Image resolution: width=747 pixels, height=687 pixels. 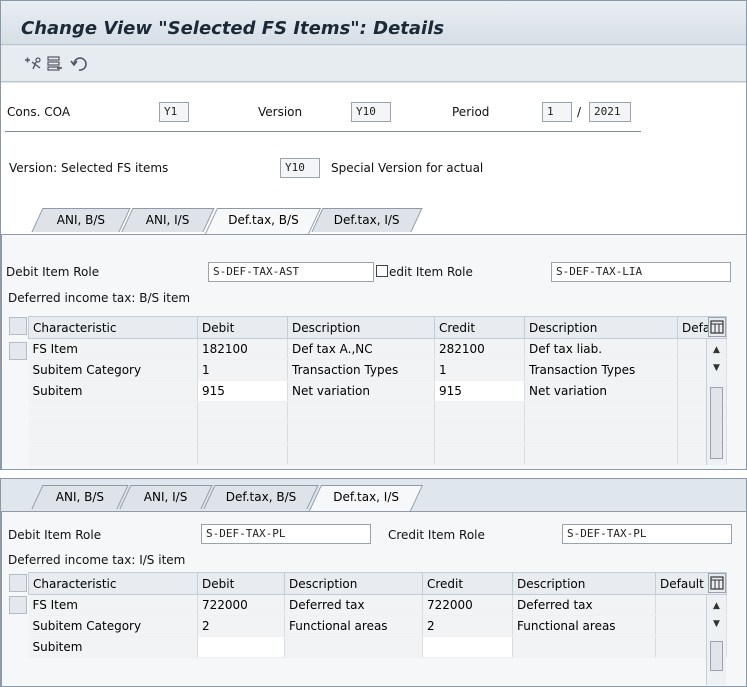 What do you see at coordinates (467, 605) in the screenshot?
I see `table-cell: 722000` at bounding box center [467, 605].